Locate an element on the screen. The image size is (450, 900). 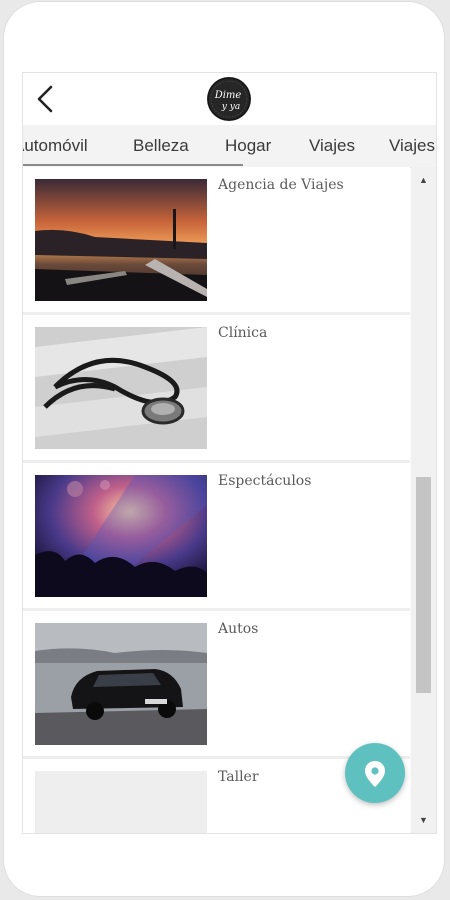
tab-viajes: Viajes is located at coordinates (332, 146).